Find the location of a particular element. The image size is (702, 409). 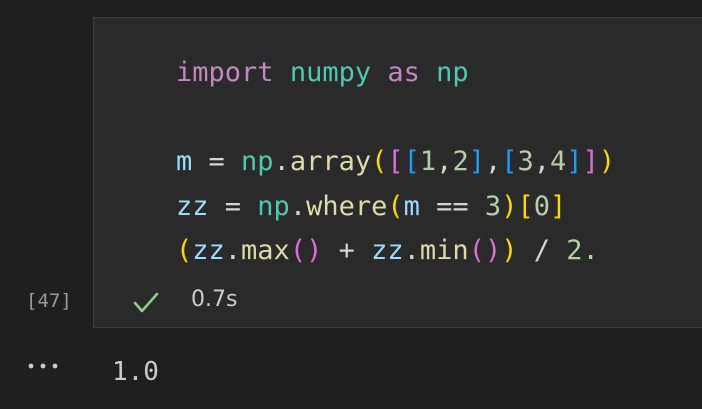

code-line: m = np.array([[1,2],[3,4]]) is located at coordinates (395, 162).